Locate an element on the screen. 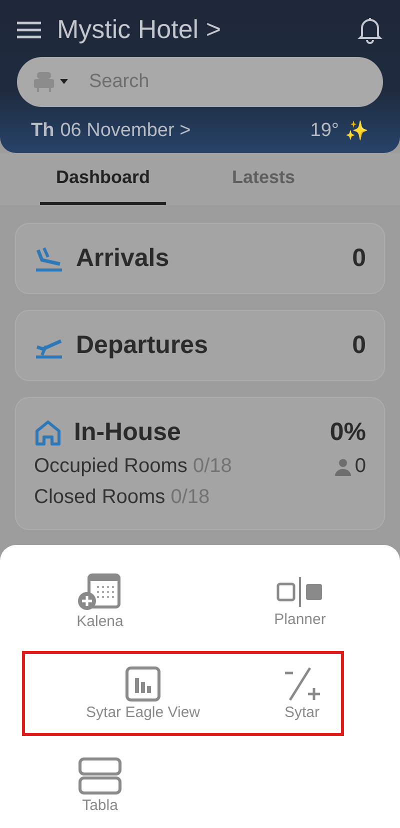 This screenshot has width=400, height=828. card-title: In-House is located at coordinates (128, 432).